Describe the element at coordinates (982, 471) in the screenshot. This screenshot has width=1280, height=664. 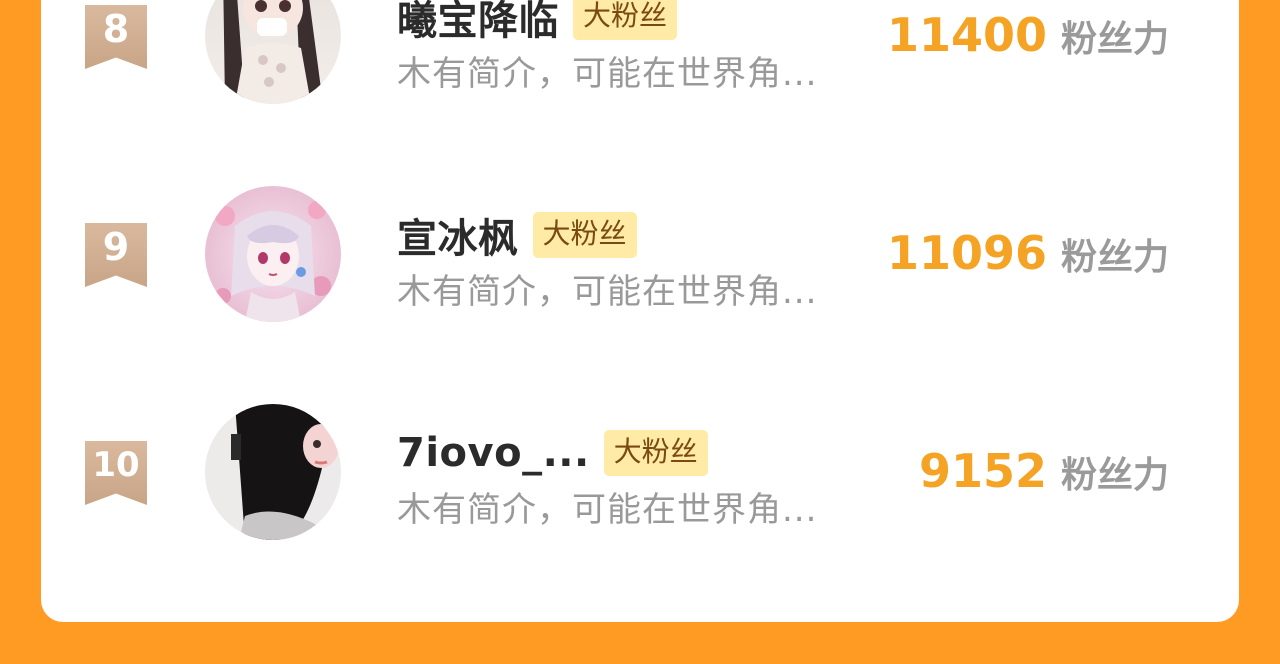
I see `score-value: 9152` at that location.